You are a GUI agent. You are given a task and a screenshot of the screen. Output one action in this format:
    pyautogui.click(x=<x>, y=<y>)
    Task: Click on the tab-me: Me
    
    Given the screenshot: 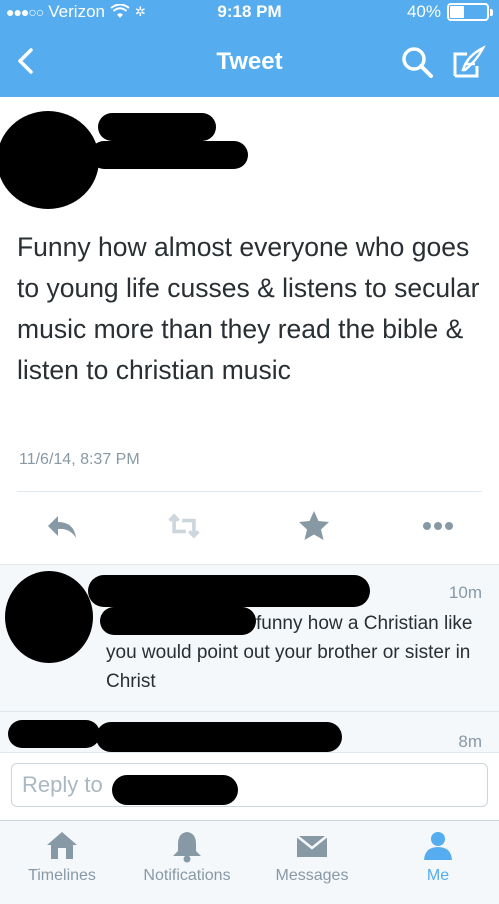 What is the action you would take?
    pyautogui.click(x=438, y=857)
    